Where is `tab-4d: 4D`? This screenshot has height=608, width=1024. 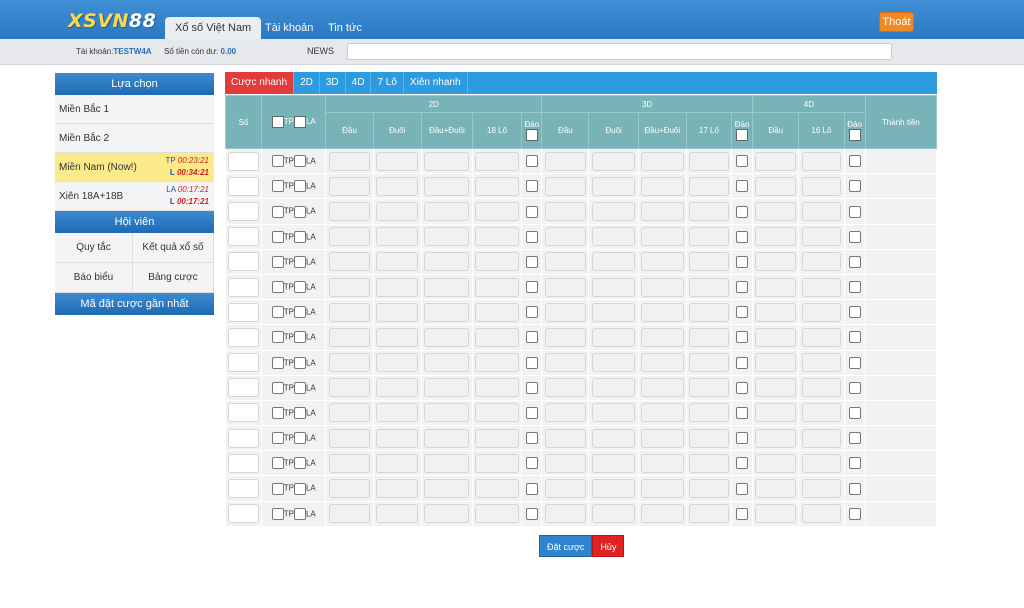
tab-4d: 4D is located at coordinates (359, 83).